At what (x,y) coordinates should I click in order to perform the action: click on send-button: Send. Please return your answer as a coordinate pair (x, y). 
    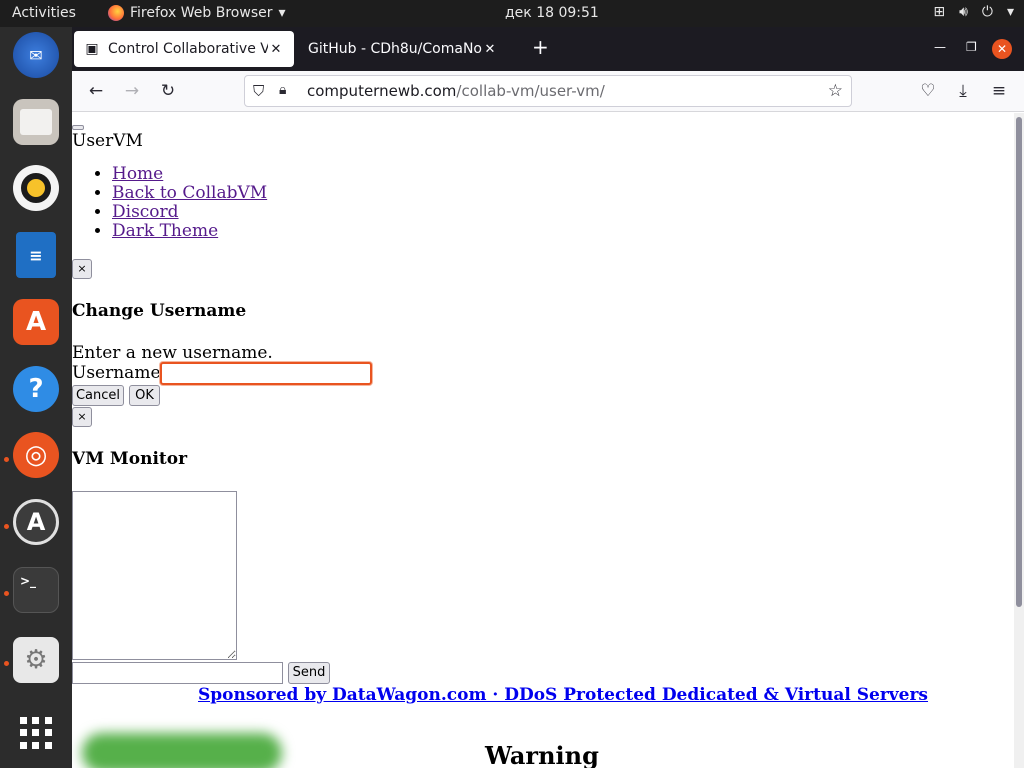
    Looking at the image, I should click on (309, 673).